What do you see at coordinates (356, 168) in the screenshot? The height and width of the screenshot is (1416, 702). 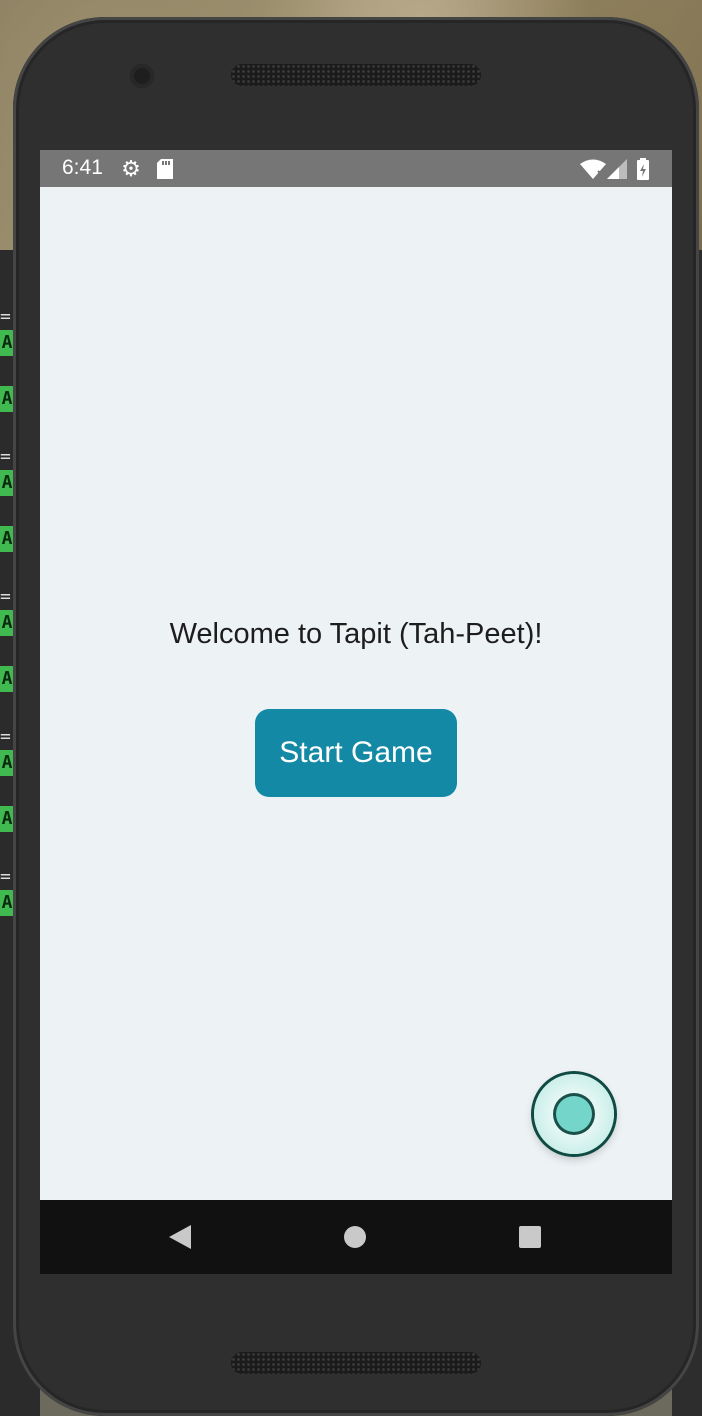 I see `status-bar: 6:41 ⚙` at bounding box center [356, 168].